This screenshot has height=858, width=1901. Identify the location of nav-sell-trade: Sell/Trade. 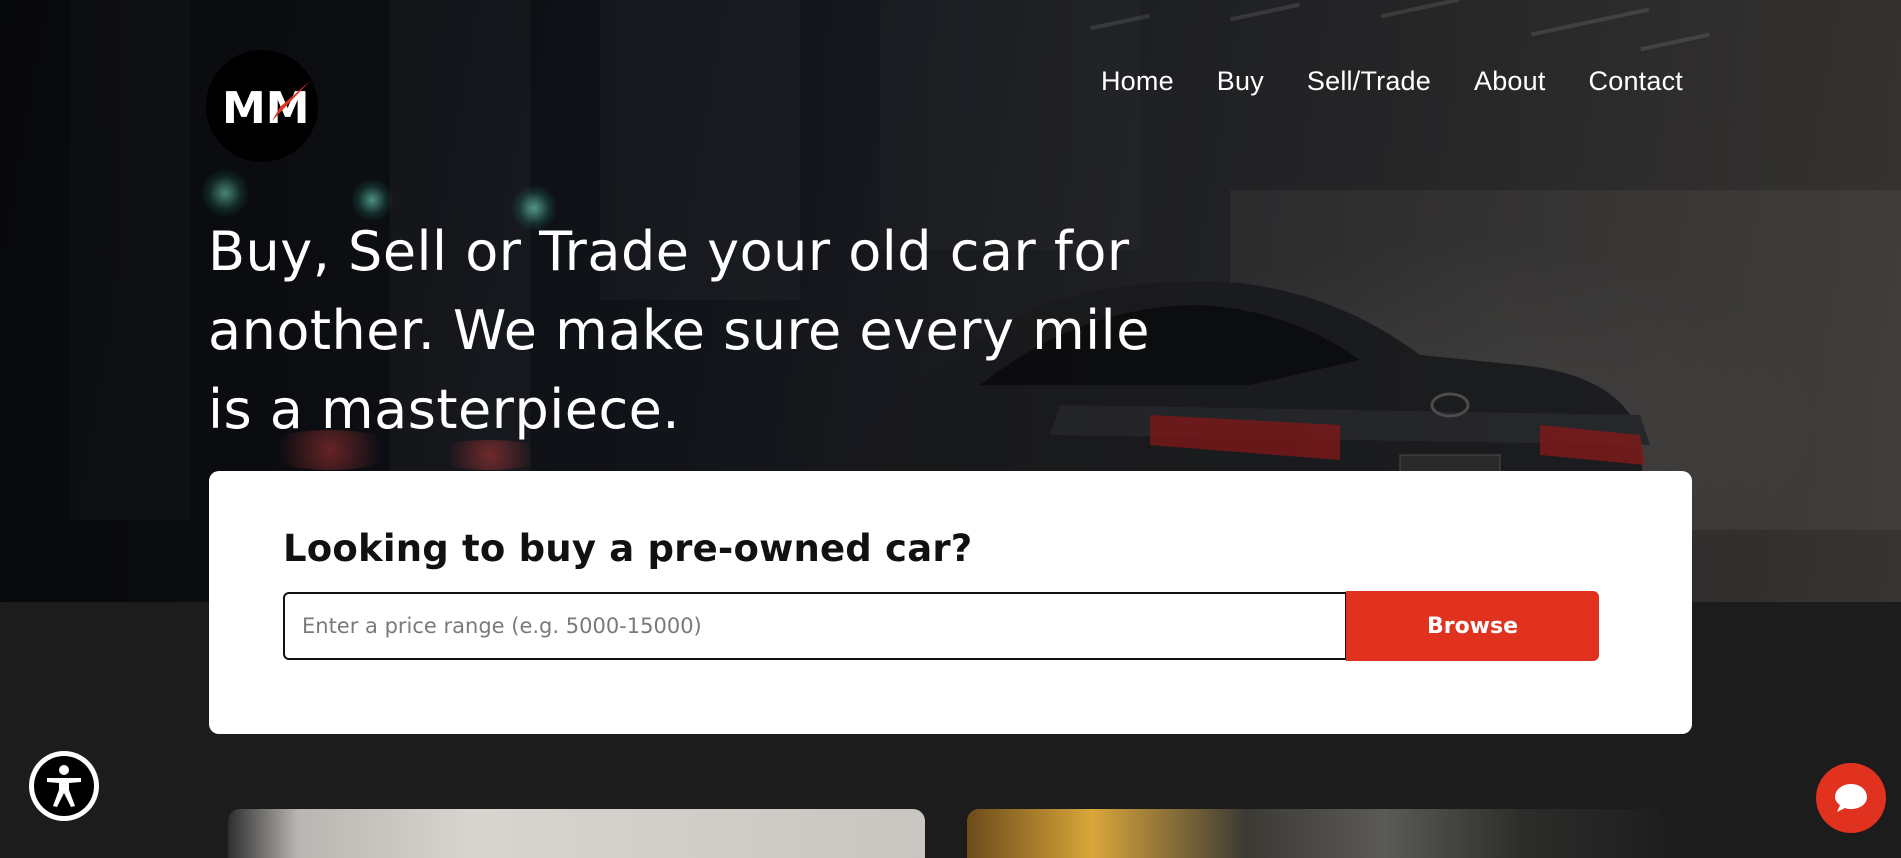
(1369, 81).